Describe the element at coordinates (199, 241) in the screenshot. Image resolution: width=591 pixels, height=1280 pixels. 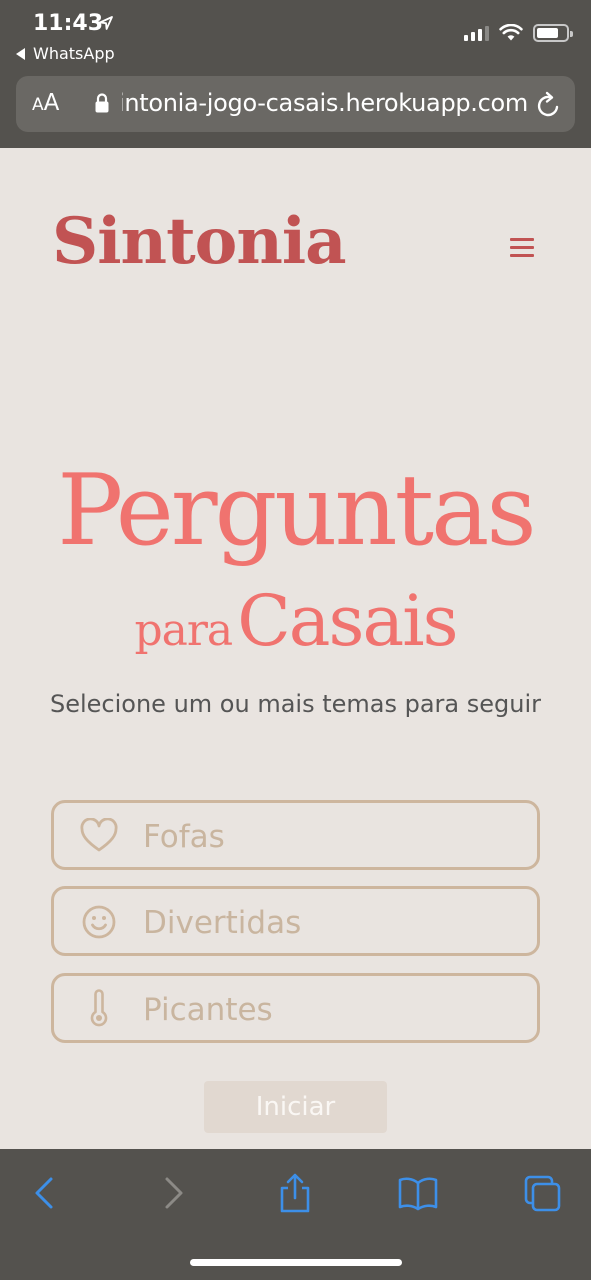
I see `brand-logo: Sintonia` at that location.